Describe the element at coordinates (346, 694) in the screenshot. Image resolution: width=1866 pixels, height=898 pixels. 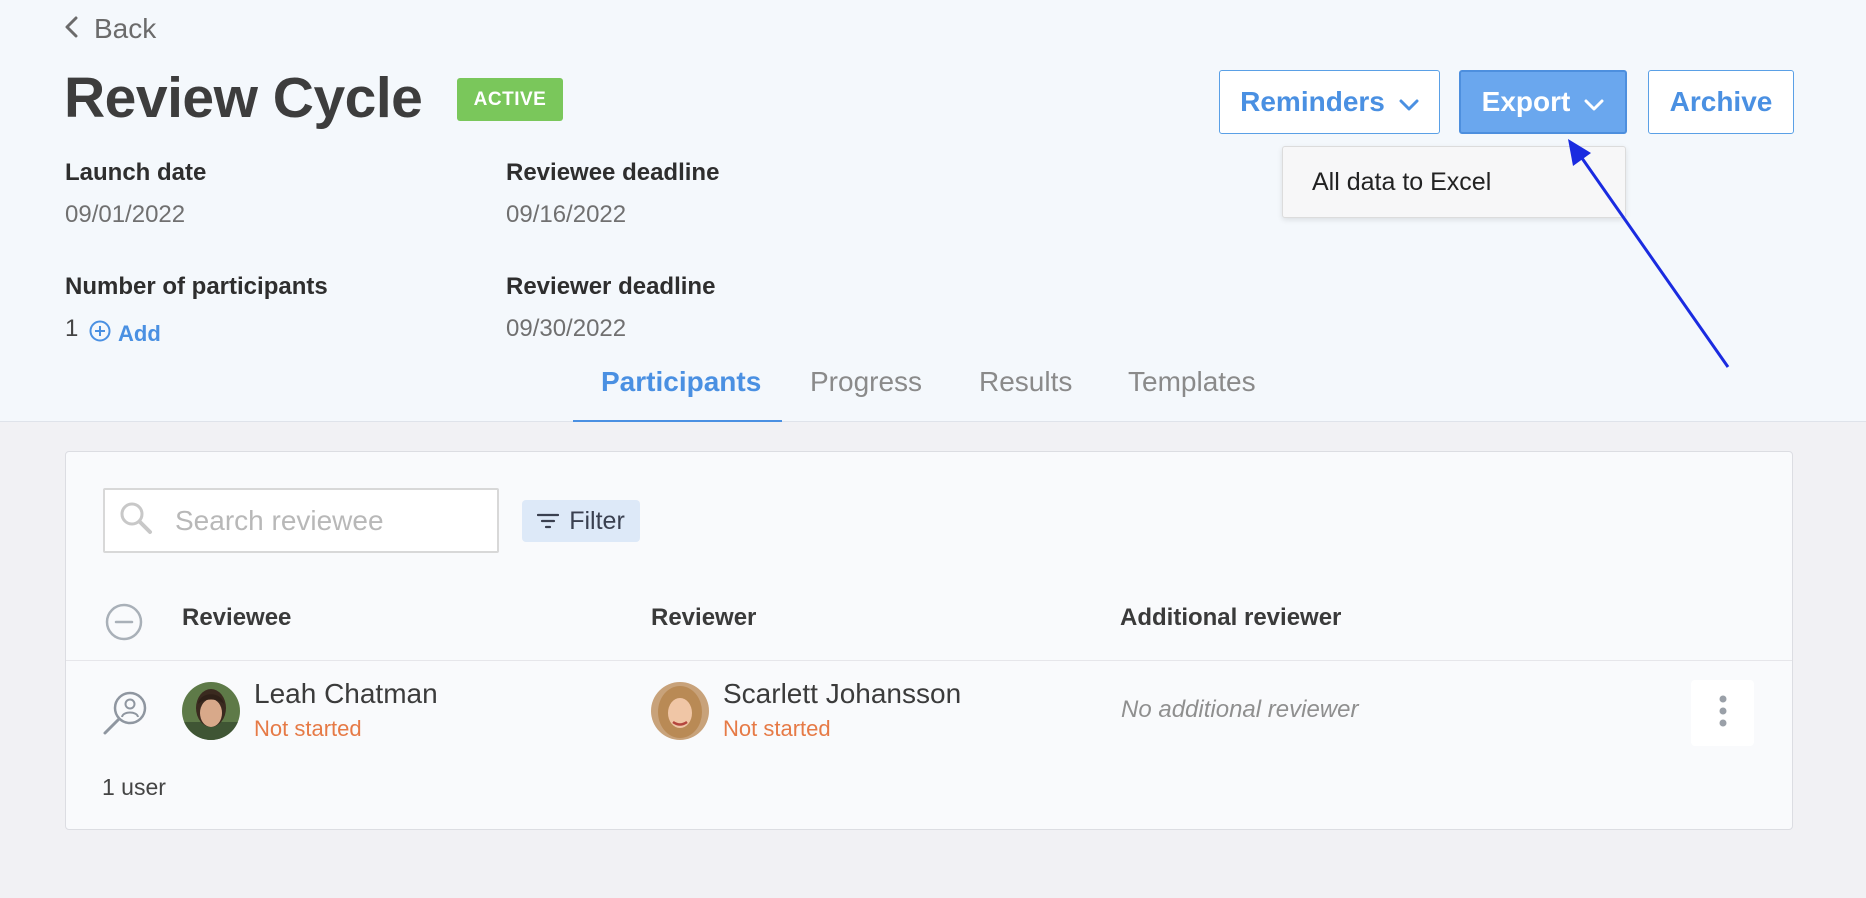
I see `reviewee-name: Leah Chatman` at that location.